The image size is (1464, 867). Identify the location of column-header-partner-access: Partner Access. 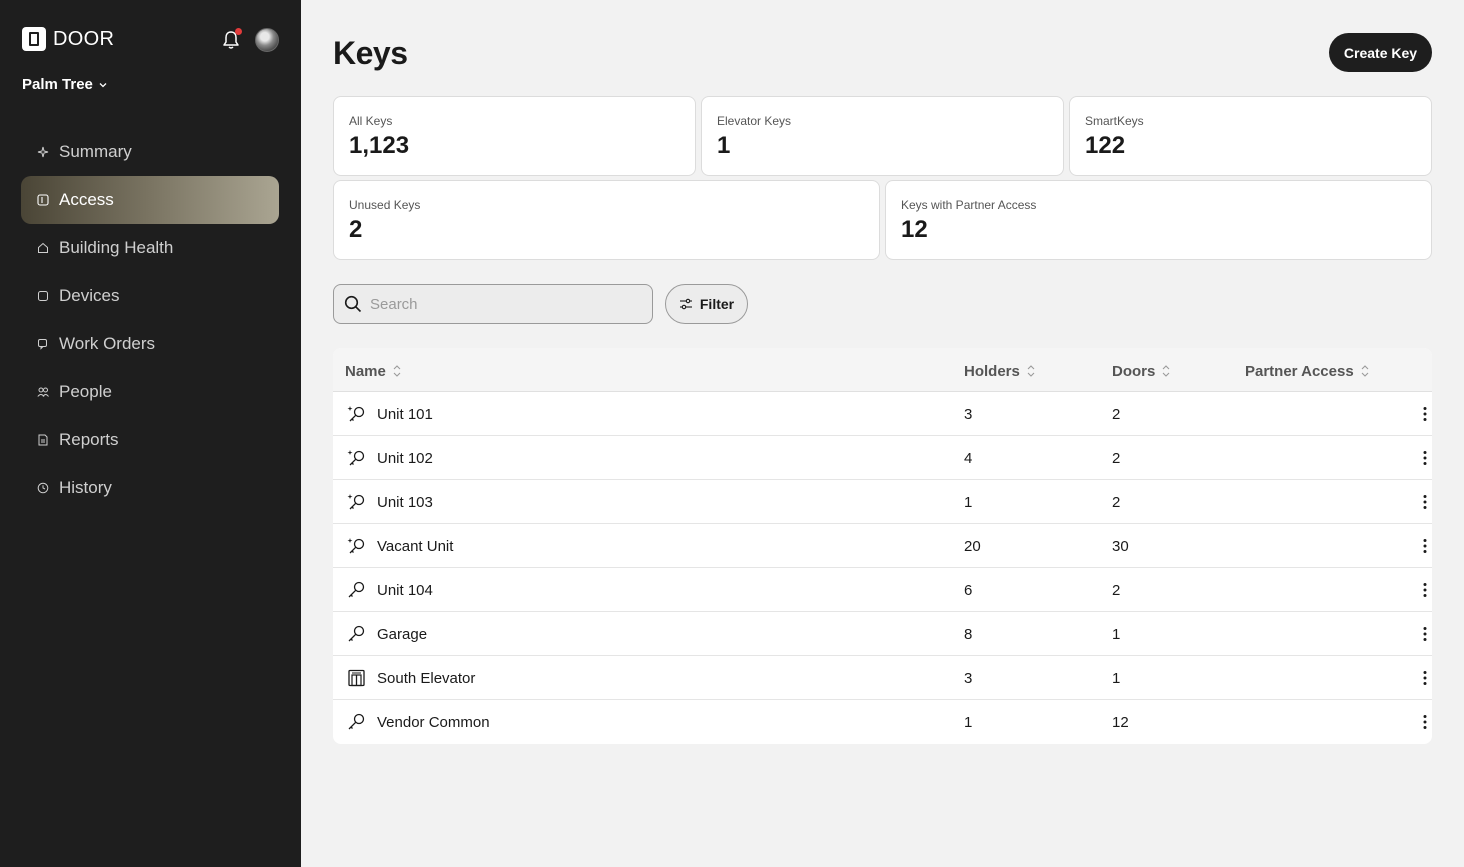
(1307, 371).